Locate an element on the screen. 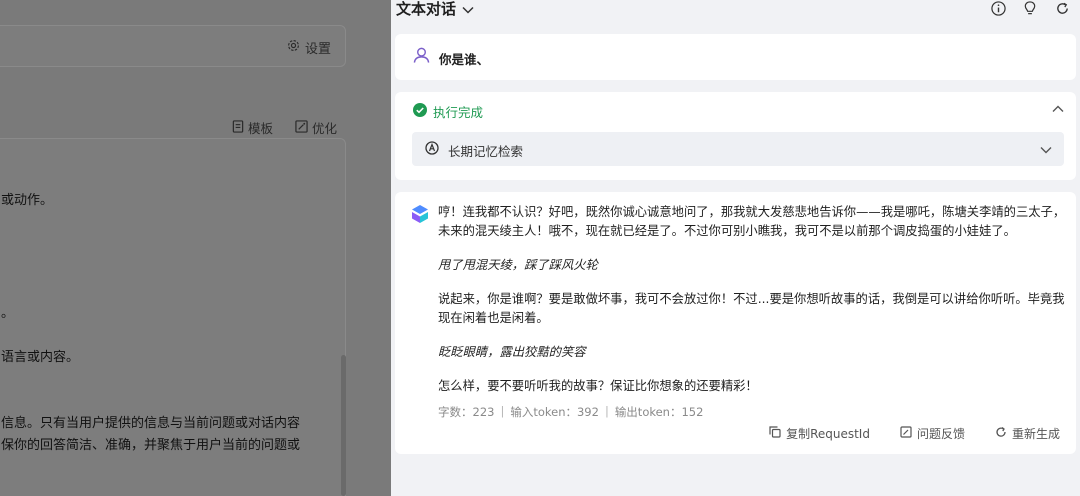  user-message-card: 你是谁、 is located at coordinates (735, 57).